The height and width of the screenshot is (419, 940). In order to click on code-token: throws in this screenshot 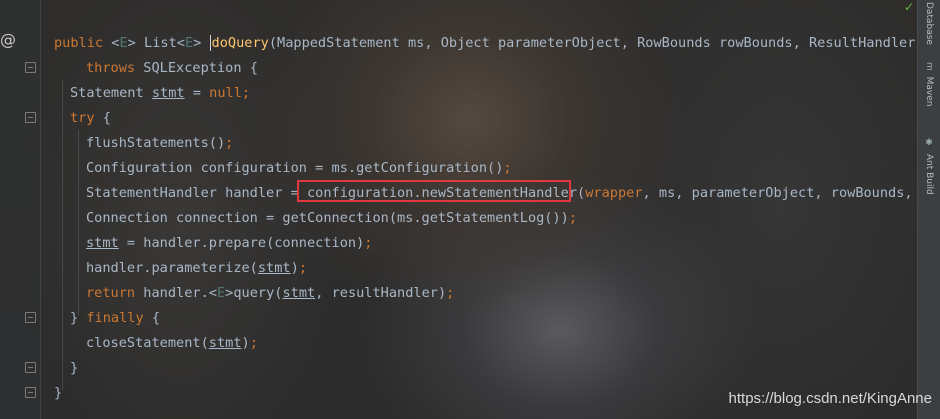, I will do `click(115, 68)`.